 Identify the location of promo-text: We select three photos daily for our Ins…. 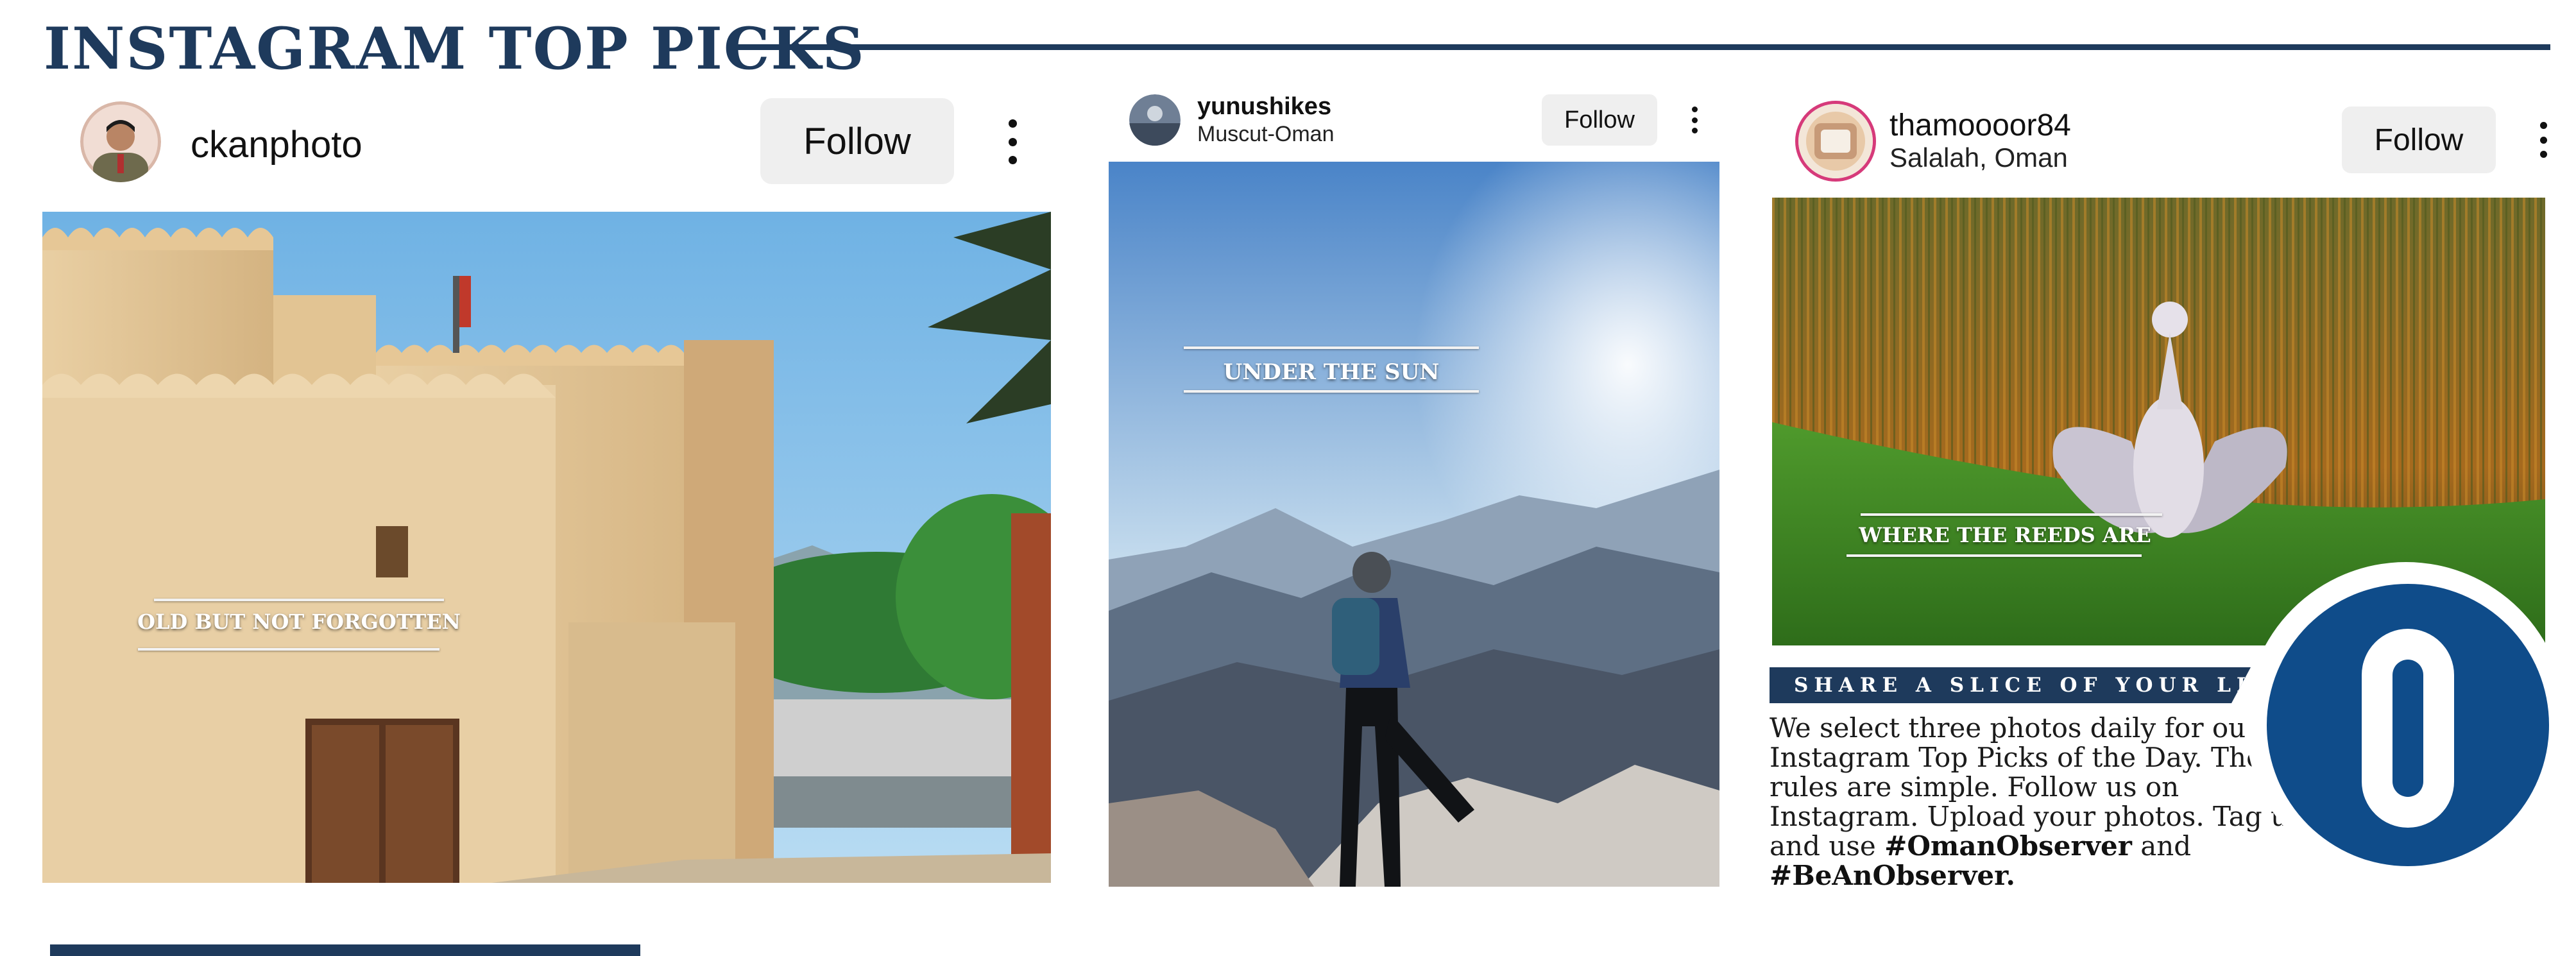
(2039, 802).